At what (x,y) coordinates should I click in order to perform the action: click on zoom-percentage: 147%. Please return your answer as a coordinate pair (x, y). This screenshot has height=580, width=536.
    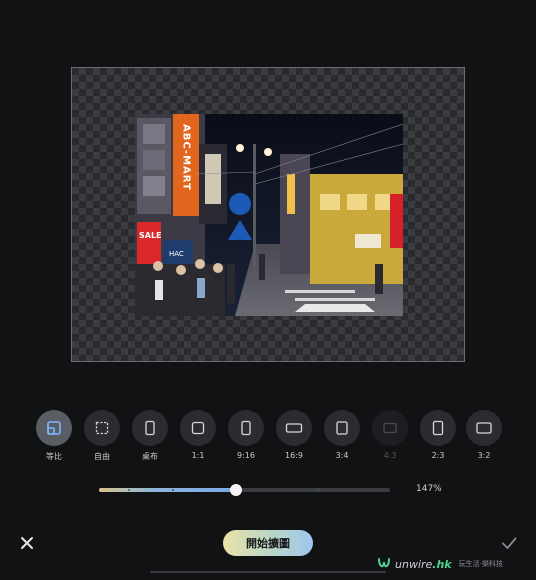
    Looking at the image, I should click on (429, 489).